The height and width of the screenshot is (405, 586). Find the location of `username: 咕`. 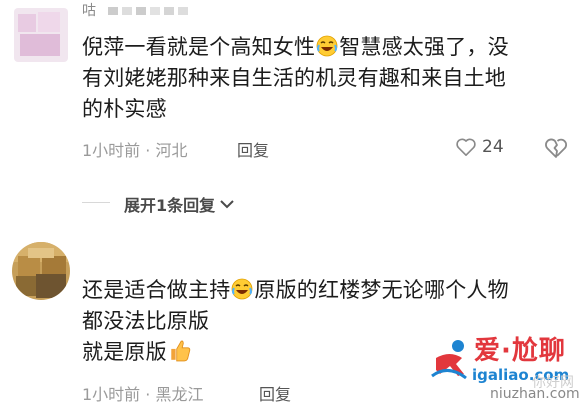

username: 咕 is located at coordinates (135, 10).